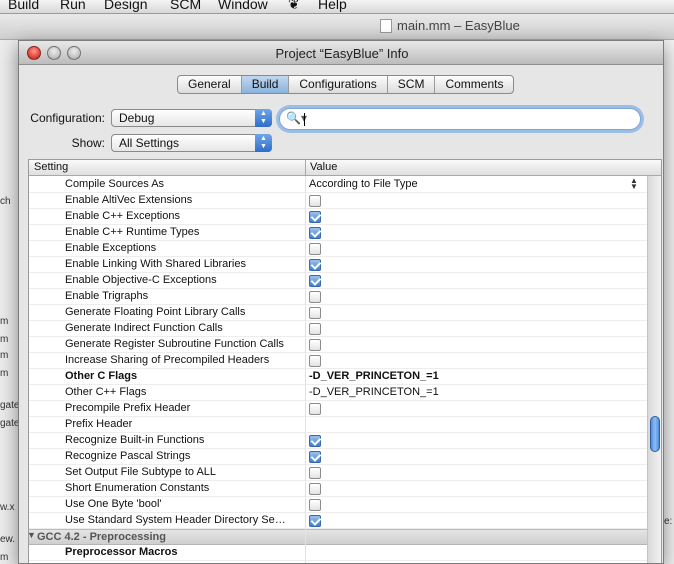 Image resolution: width=674 pixels, height=564 pixels. What do you see at coordinates (338, 441) in the screenshot?
I see `table-row: Recognize Built-in Functions` at bounding box center [338, 441].